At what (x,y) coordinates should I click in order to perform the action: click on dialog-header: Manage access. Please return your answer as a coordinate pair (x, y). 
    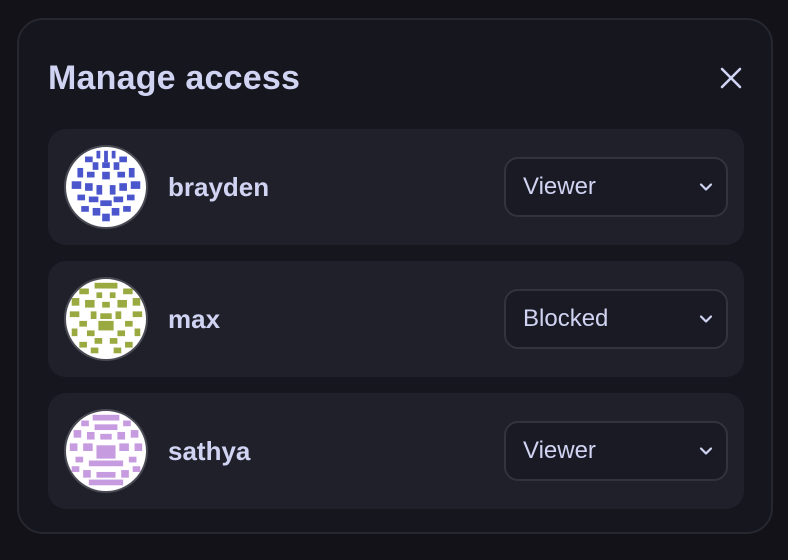
    Looking at the image, I should click on (395, 78).